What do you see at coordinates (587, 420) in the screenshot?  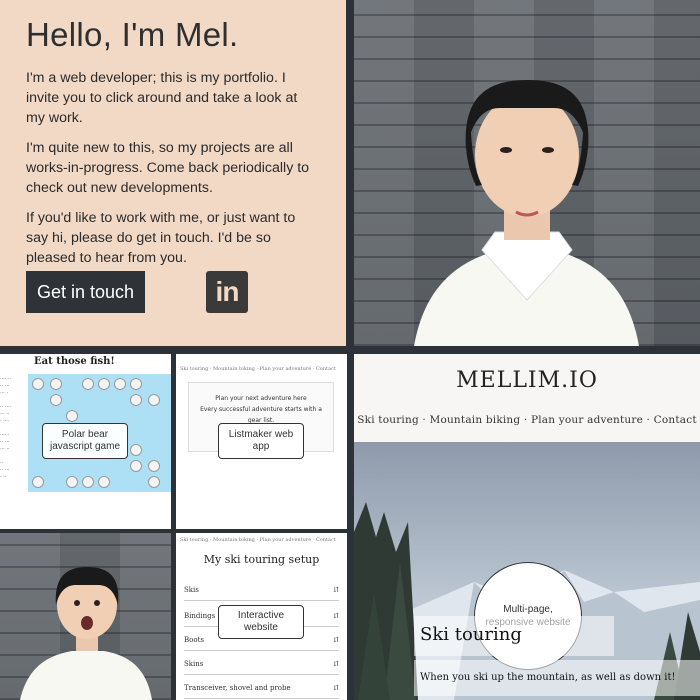 I see `mellim-menu-plan-adventure: Plan your adventure` at bounding box center [587, 420].